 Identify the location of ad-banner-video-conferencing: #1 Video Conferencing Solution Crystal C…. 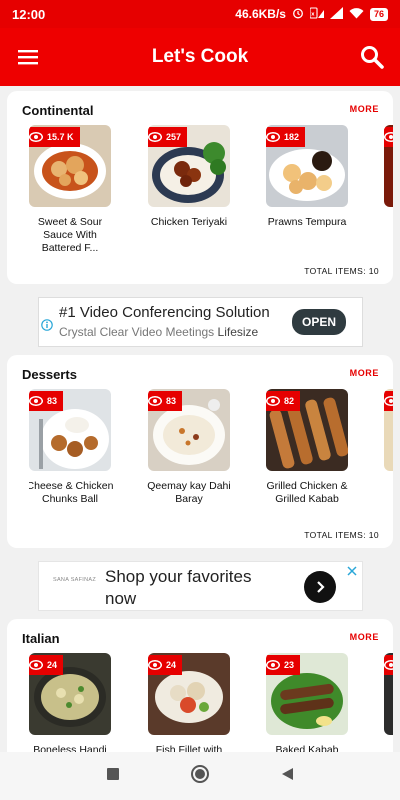
(200, 322).